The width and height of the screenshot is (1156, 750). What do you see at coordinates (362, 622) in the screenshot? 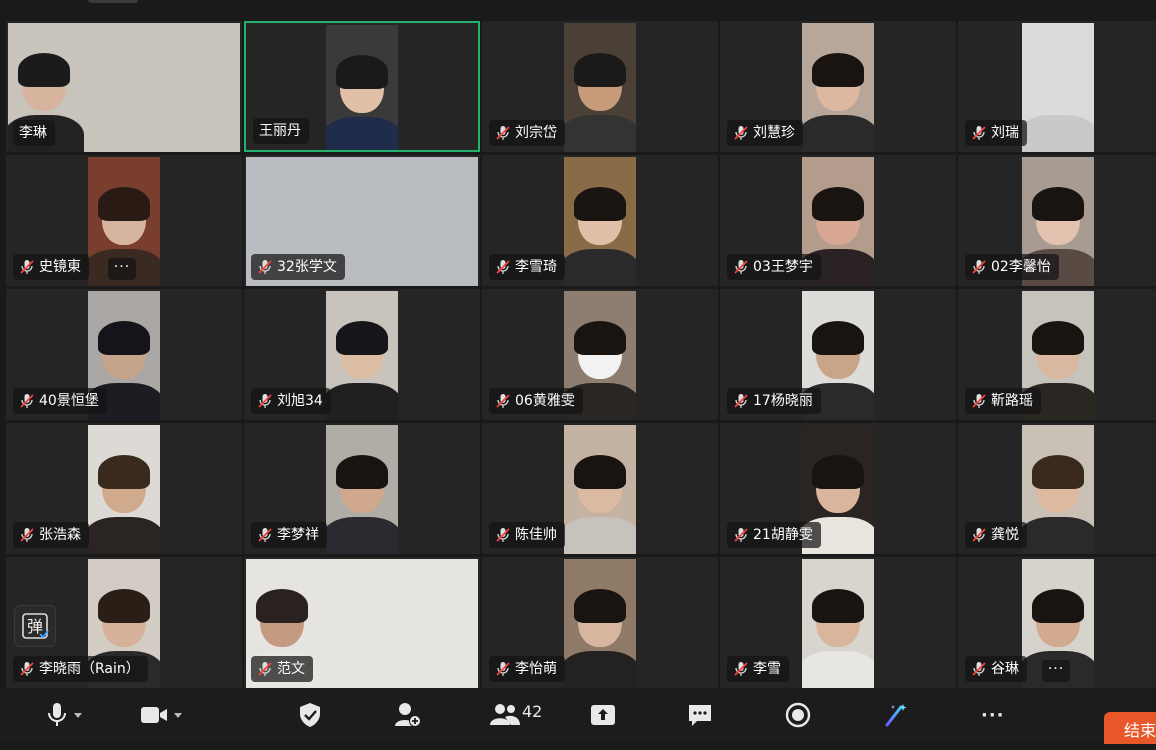
I see `participant-tile: 范文` at bounding box center [362, 622].